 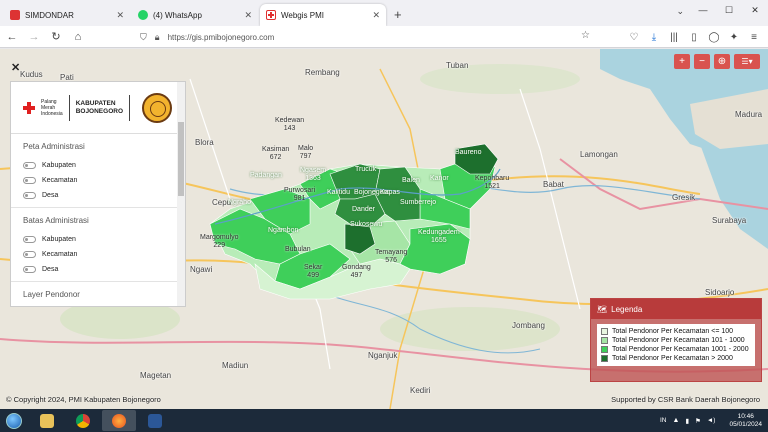 I want to click on zoom-out-button: −, so click(x=702, y=61).